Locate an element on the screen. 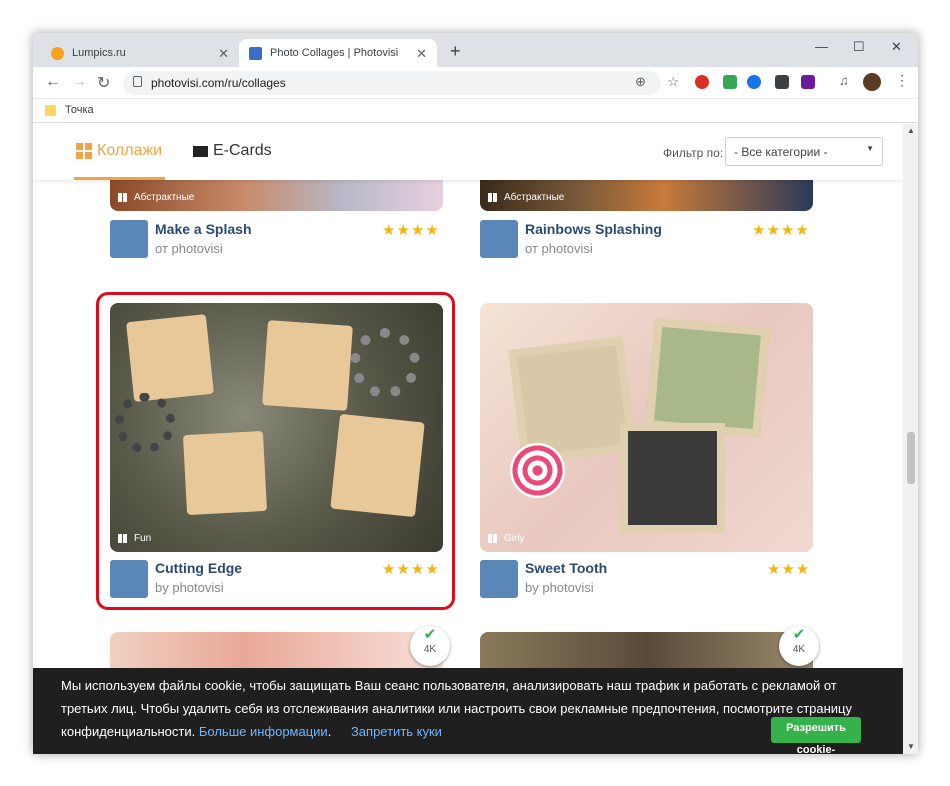 This screenshot has width=950, height=786. close-window-button: ✕ is located at coordinates (896, 47).